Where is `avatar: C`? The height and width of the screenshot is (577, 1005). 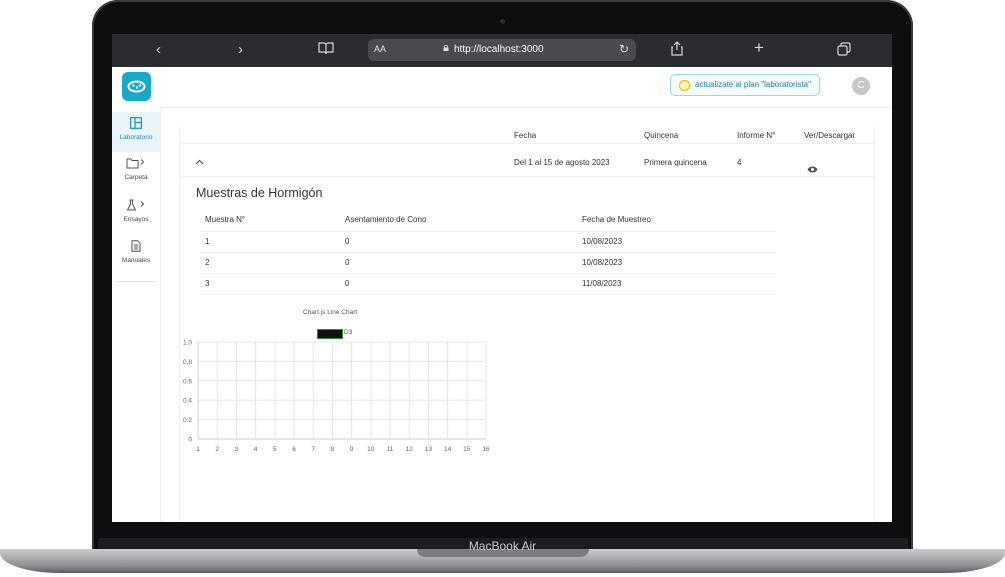
avatar: C is located at coordinates (861, 86).